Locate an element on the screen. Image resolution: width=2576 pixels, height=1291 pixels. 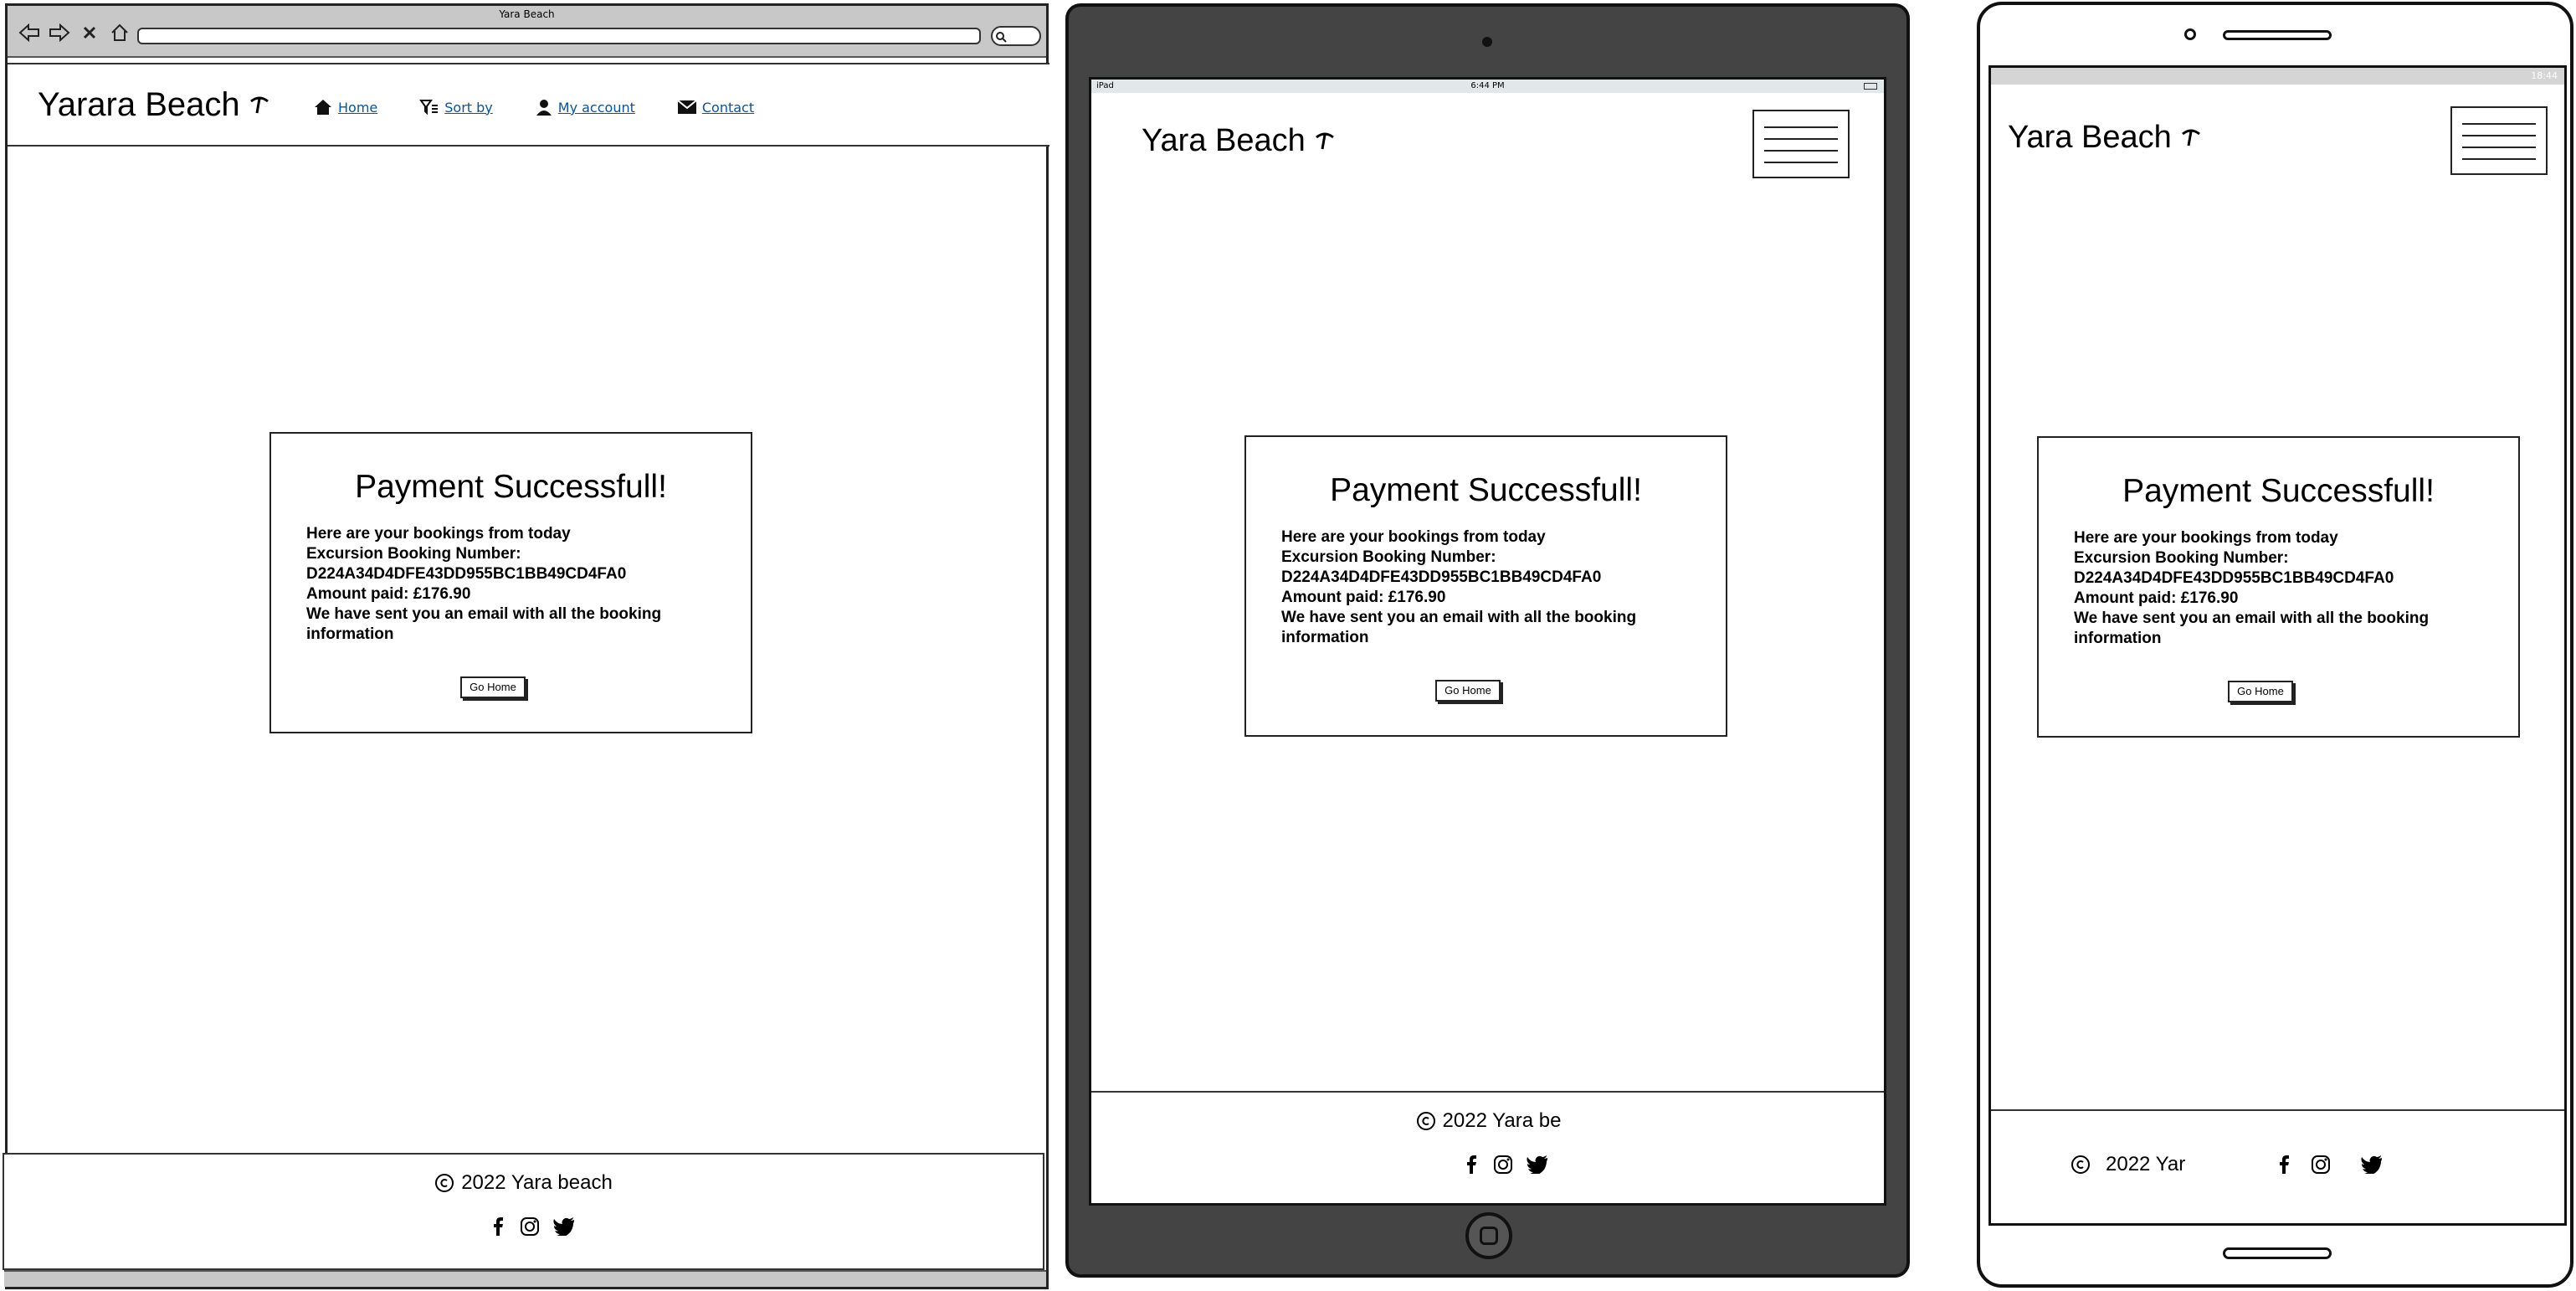
footer-copyright-text: 2022 Yara be is located at coordinates (1502, 1120).